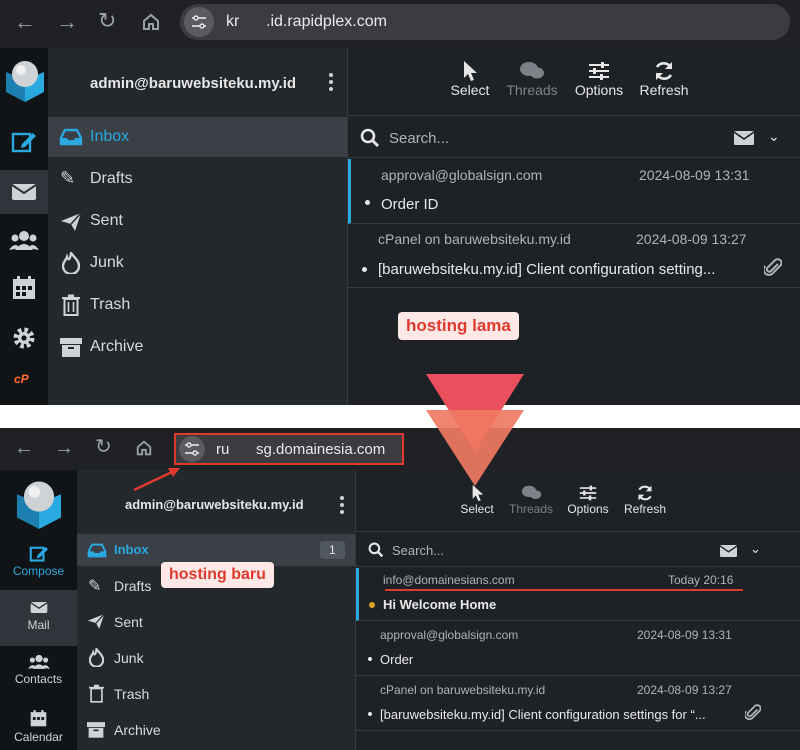 This screenshot has height=750, width=800. What do you see at coordinates (132, 694) in the screenshot?
I see `folder-label: Trash` at bounding box center [132, 694].